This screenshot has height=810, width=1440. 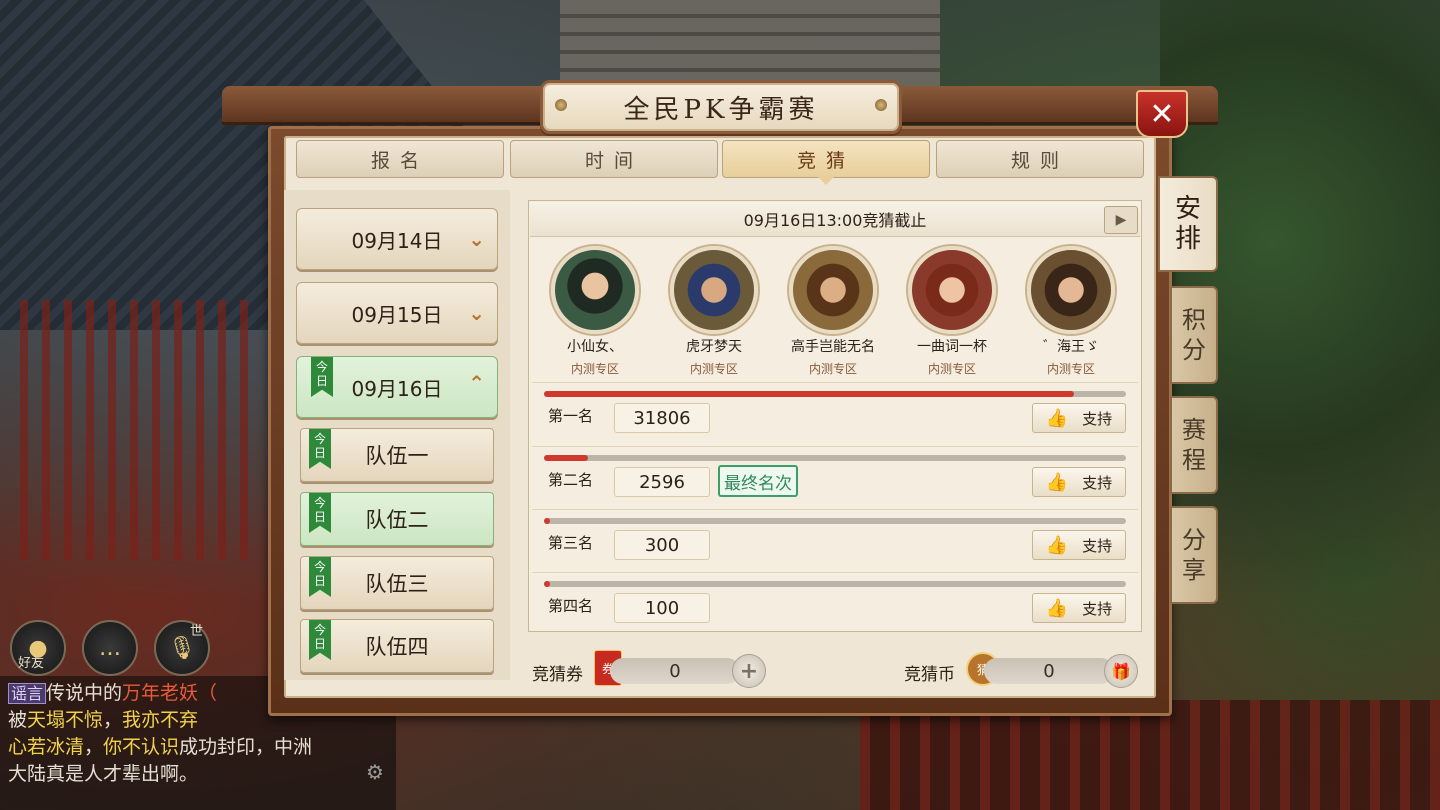 I want to click on team-item-2: 今日 队伍二, so click(x=397, y=519).